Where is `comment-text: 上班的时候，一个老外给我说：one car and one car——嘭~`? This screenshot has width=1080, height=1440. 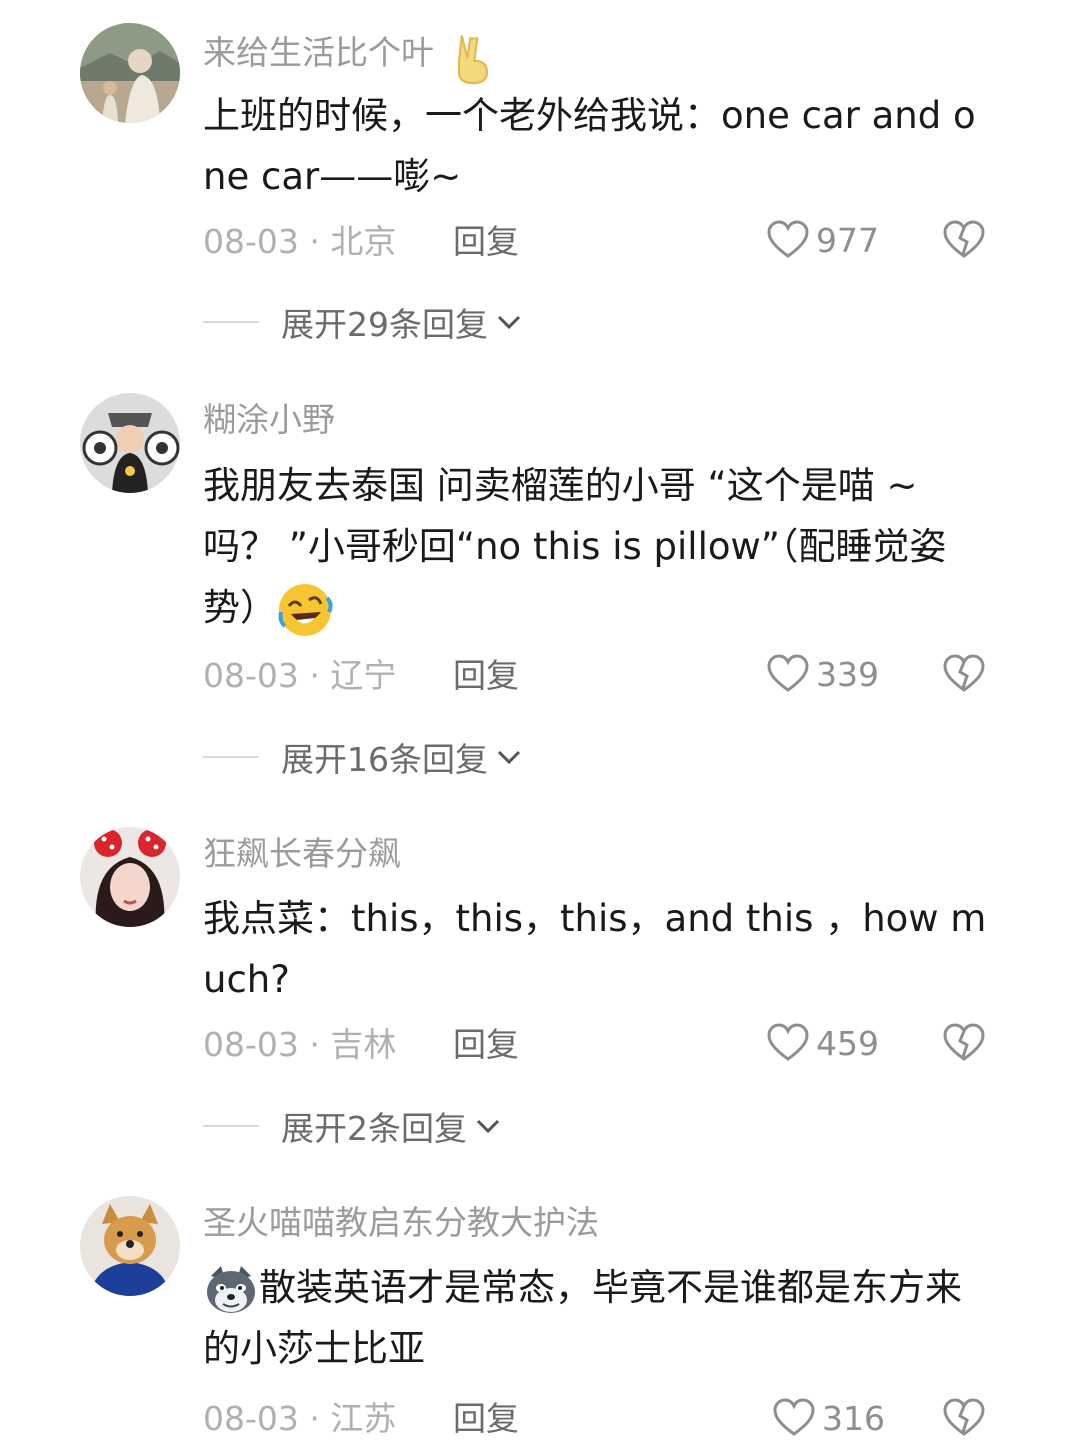 comment-text: 上班的时候，一个老外给我说：one car and one car——嘭~ is located at coordinates (589, 146).